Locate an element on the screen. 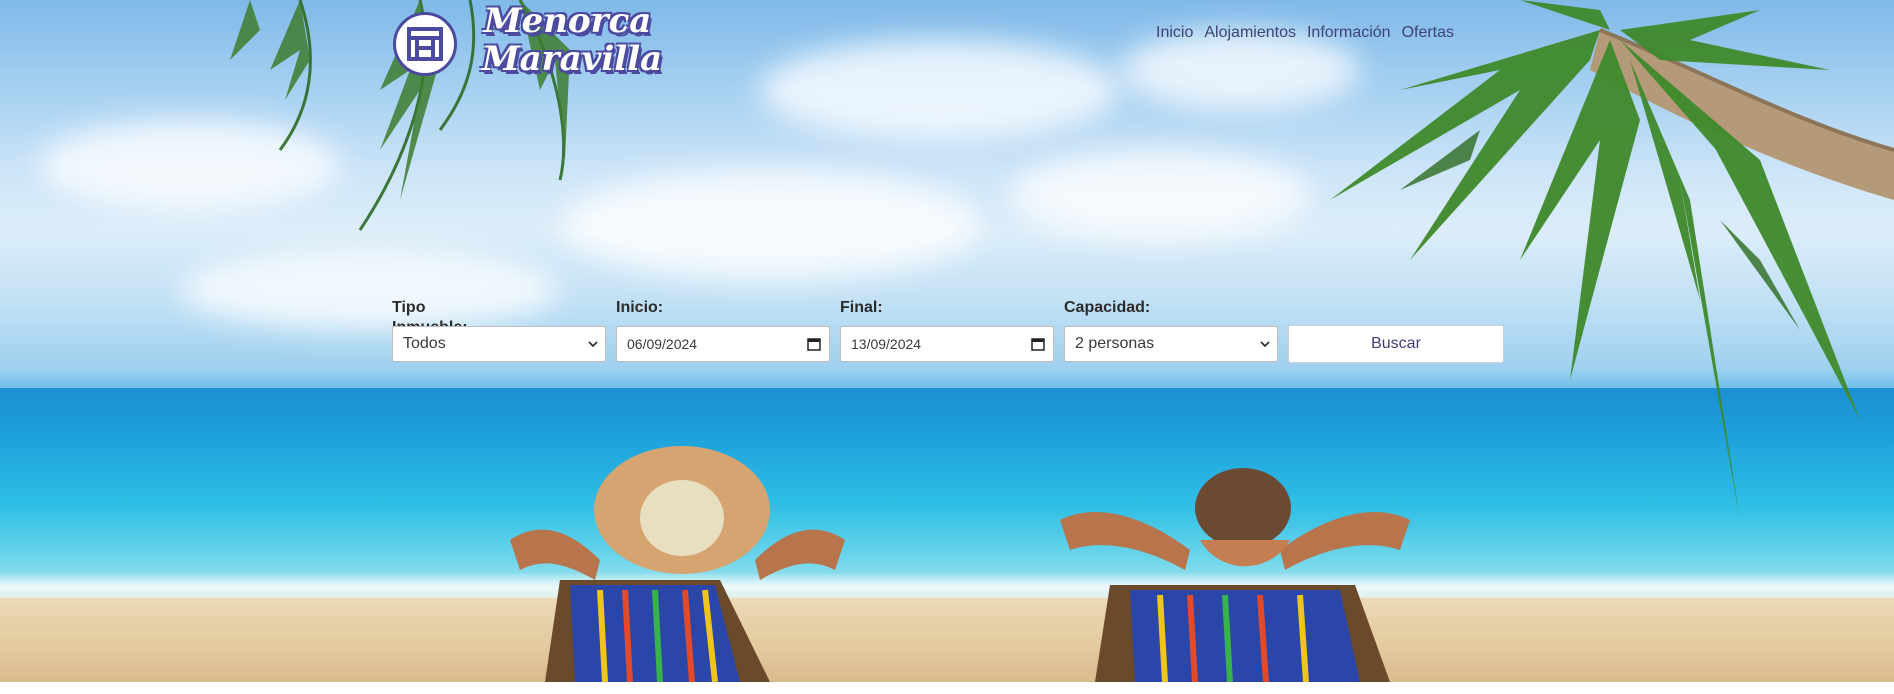  inicio-field: Inicio: is located at coordinates (639, 308).